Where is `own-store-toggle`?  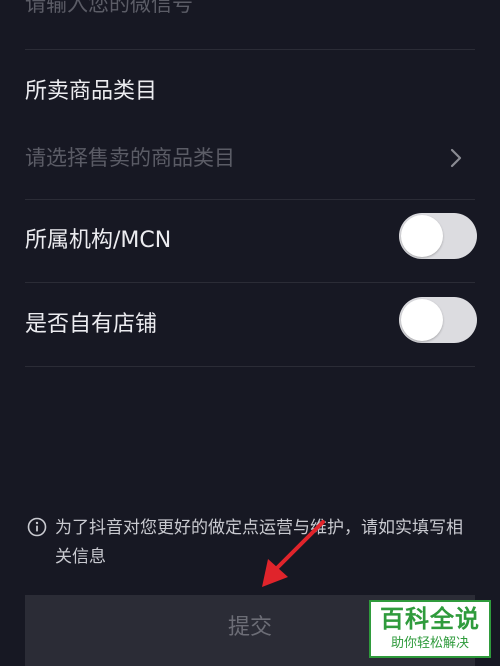
own-store-toggle is located at coordinates (438, 320).